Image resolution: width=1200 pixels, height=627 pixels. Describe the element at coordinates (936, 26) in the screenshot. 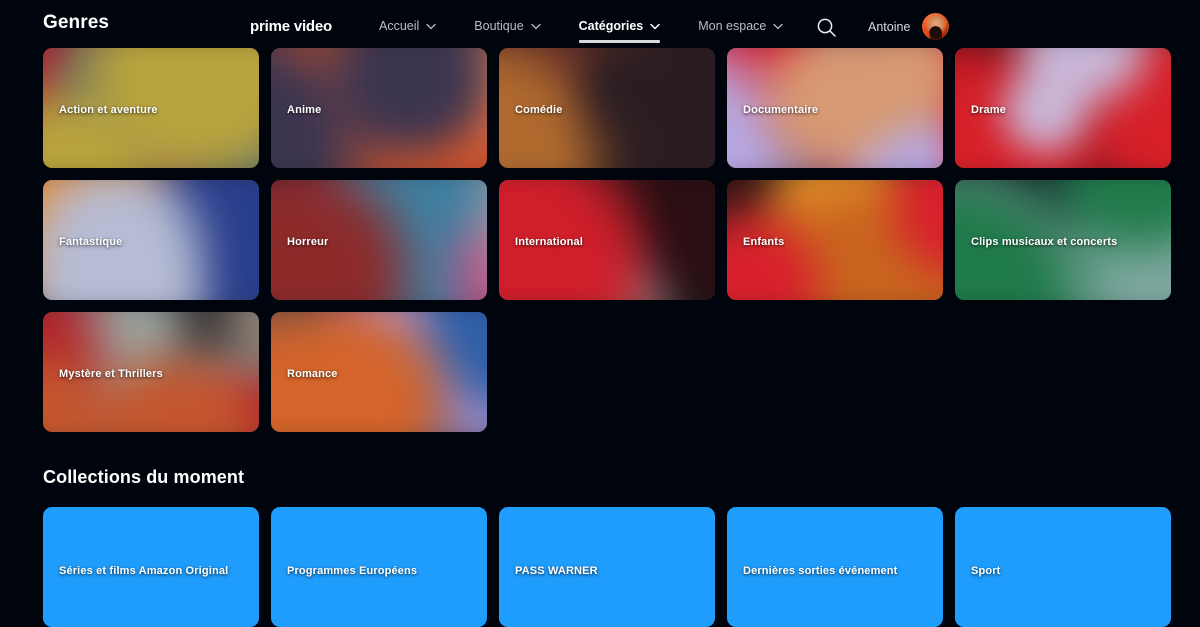

I see `avatar` at that location.